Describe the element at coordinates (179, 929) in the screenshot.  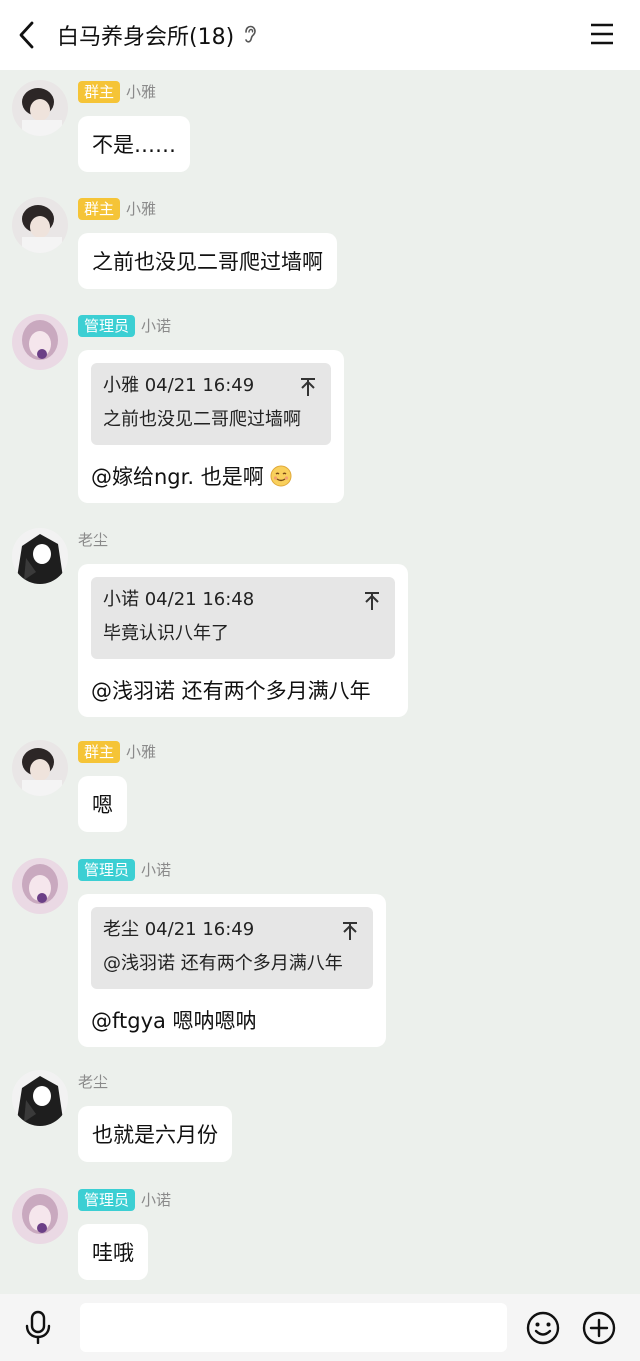
I see `quote-header: 老尘 04/21 16:49` at that location.